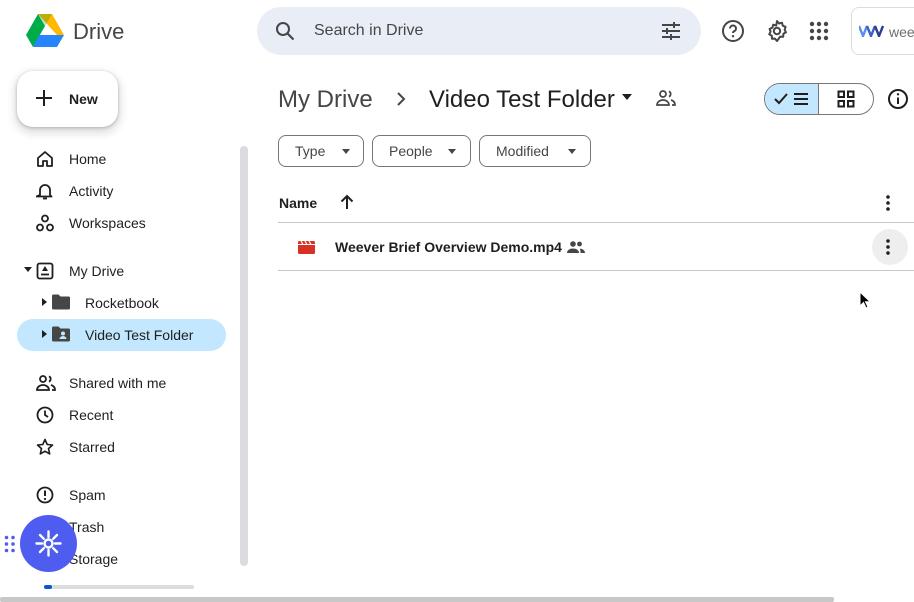 The height and width of the screenshot is (602, 914). I want to click on sidebar-item-workspaces: Workspaces, so click(120, 223).